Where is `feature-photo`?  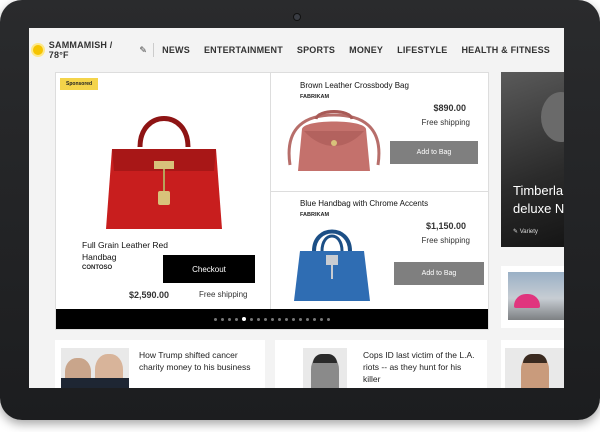 feature-photo is located at coordinates (552, 117).